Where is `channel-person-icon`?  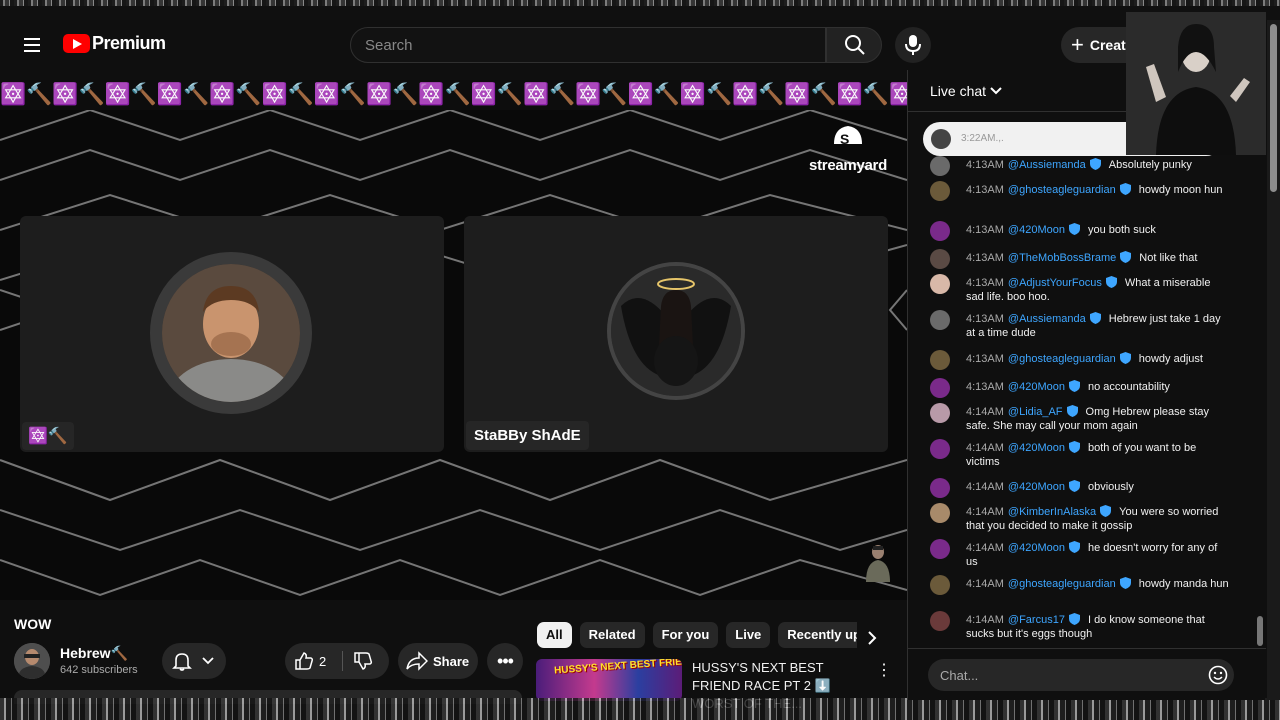
channel-person-icon is located at coordinates (32, 661).